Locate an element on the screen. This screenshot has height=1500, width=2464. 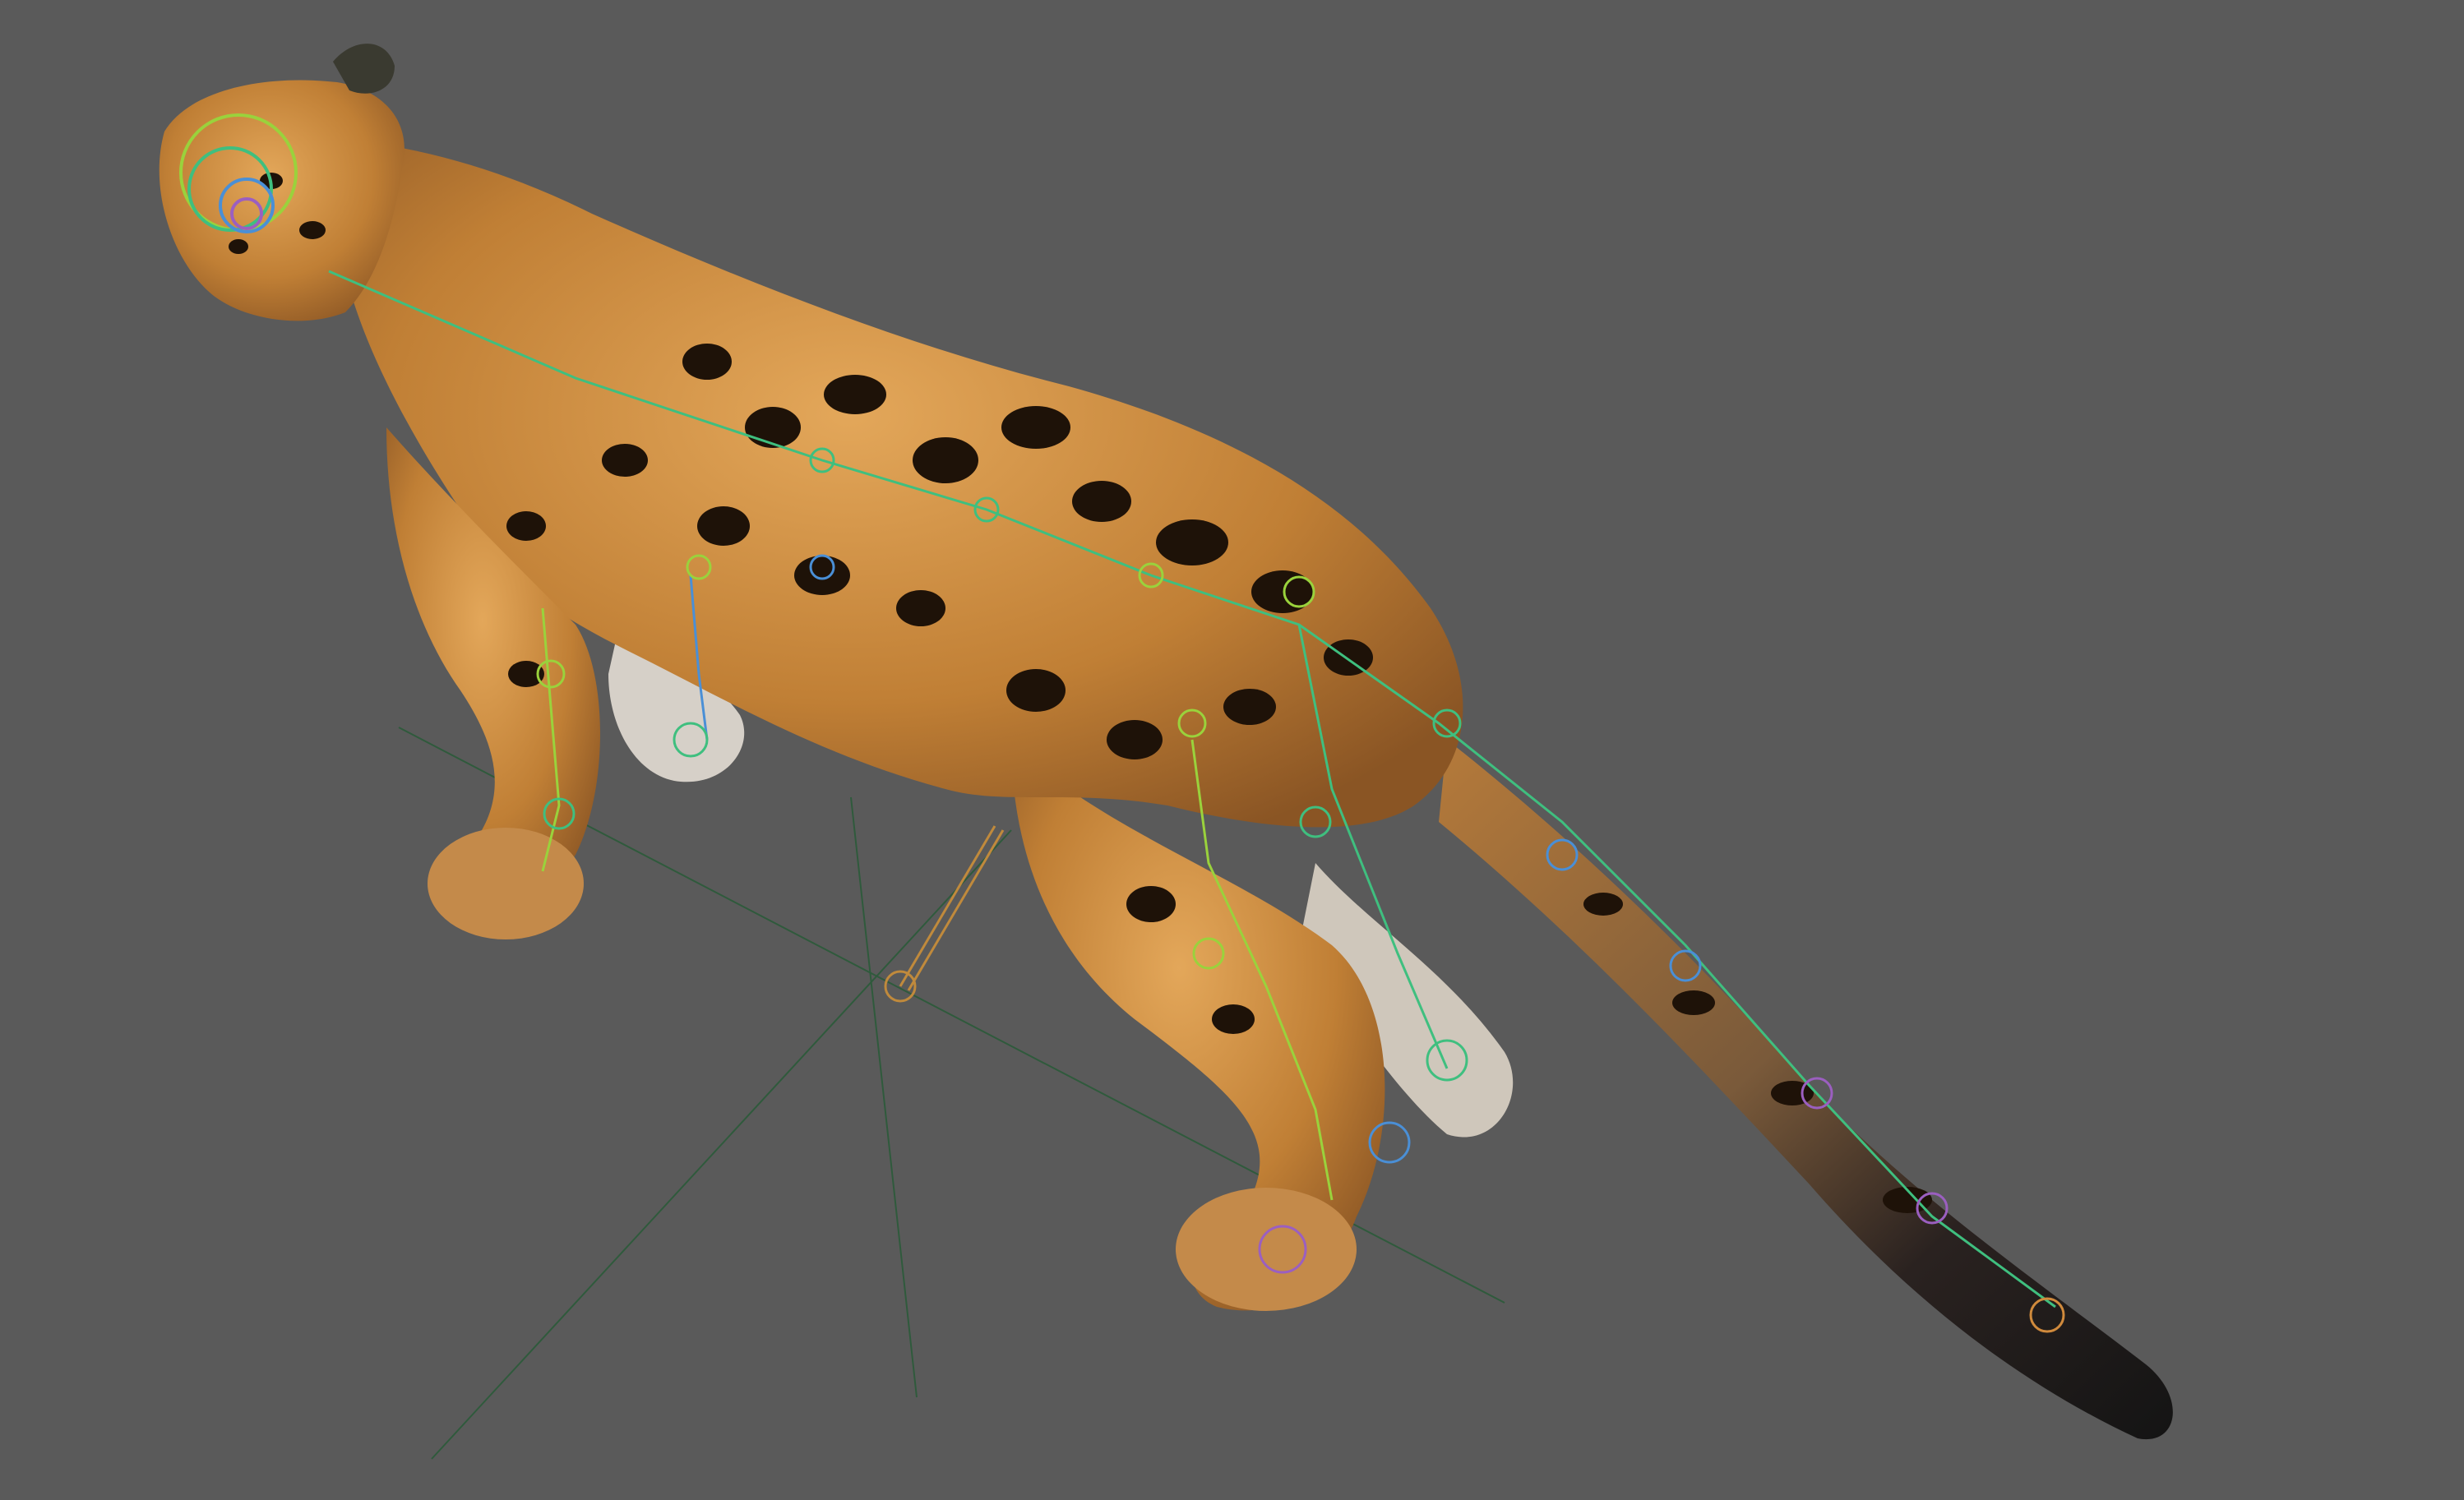
jaguar-front-paw is located at coordinates (506, 883).